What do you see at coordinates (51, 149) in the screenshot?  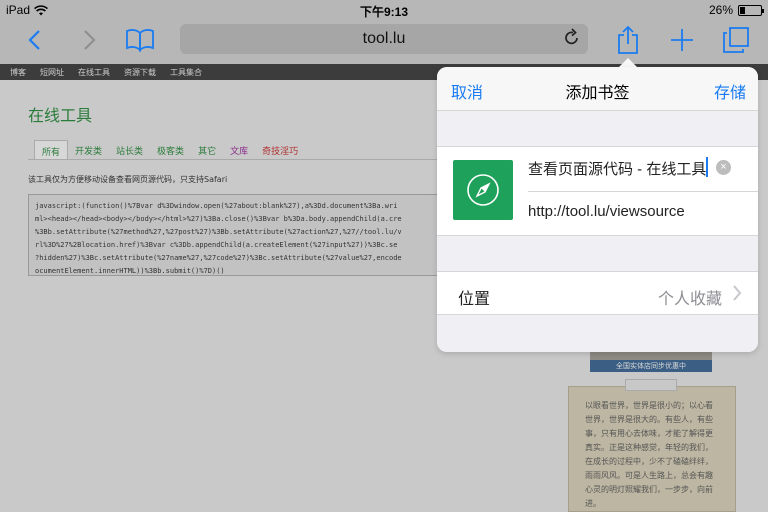 I see `tab-all: 所有` at bounding box center [51, 149].